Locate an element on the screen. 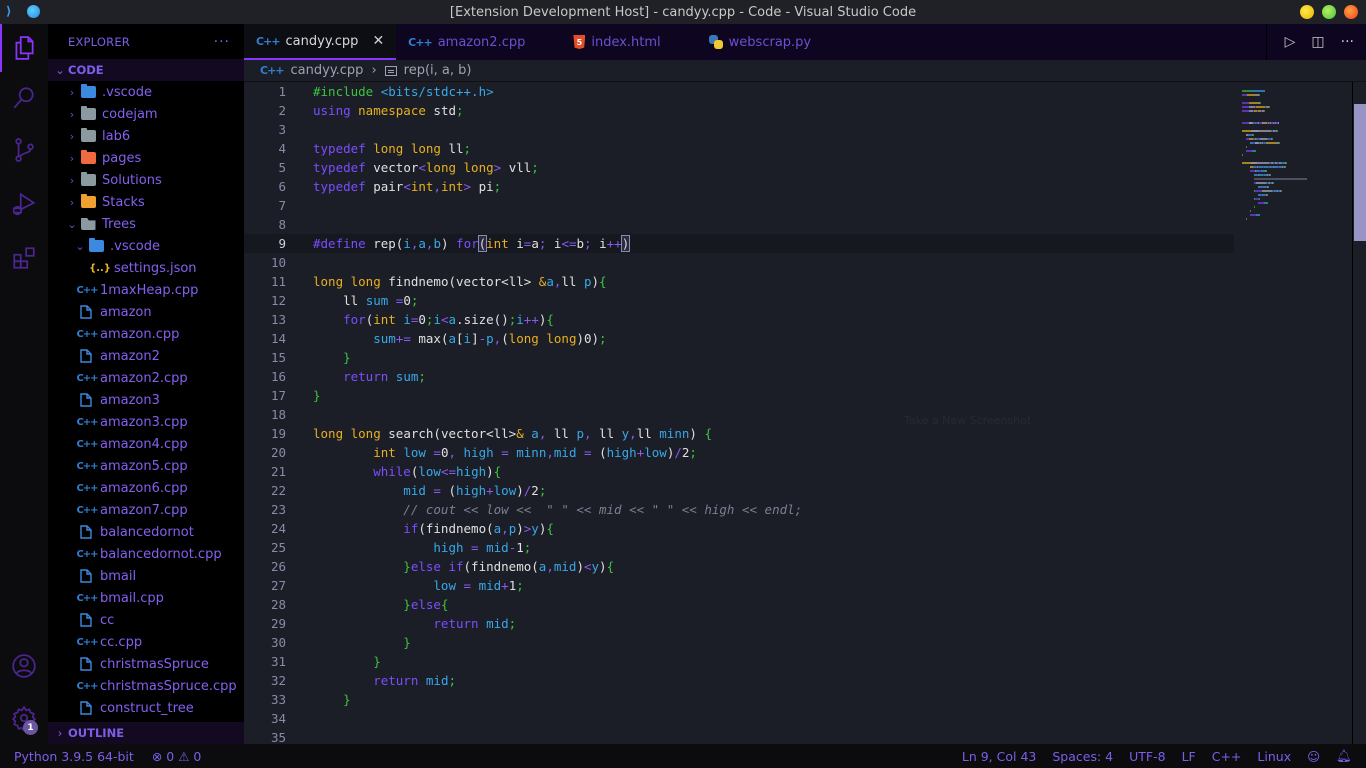  tree-item: {..} settings.json is located at coordinates (146, 268).